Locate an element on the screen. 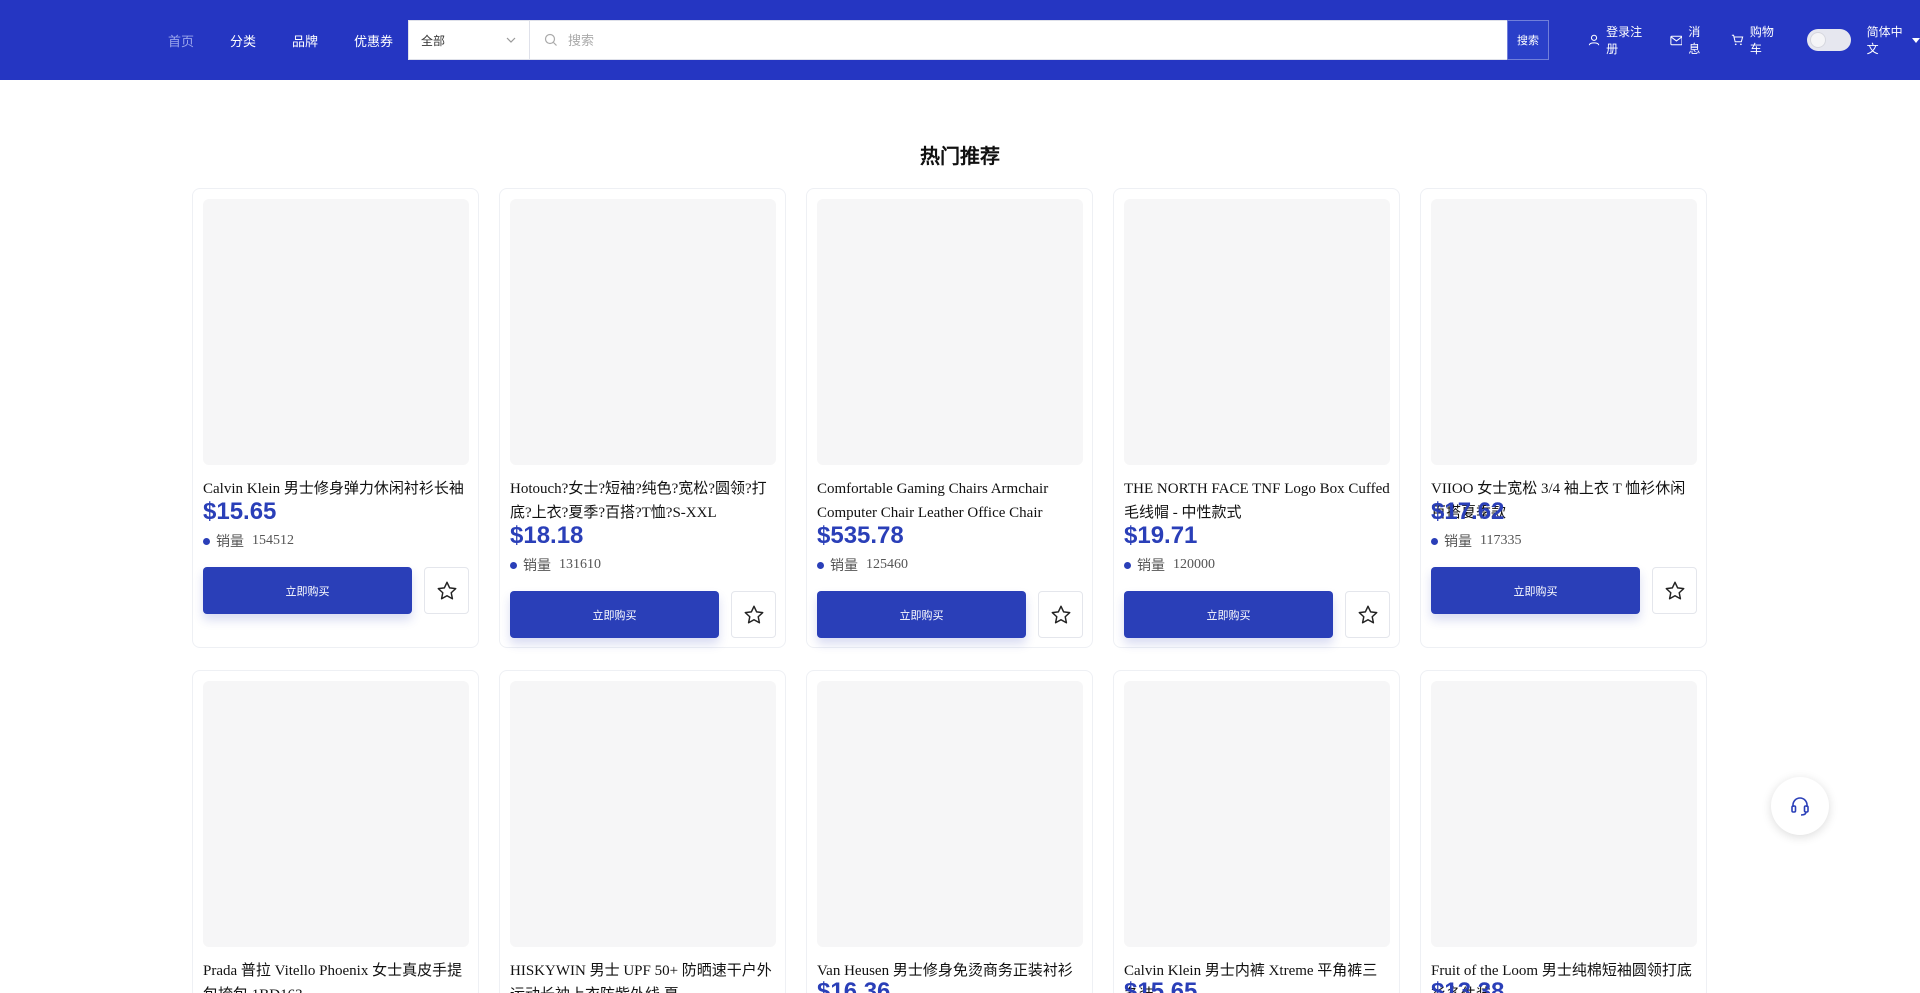  sales-count: 117335 is located at coordinates (1501, 540).